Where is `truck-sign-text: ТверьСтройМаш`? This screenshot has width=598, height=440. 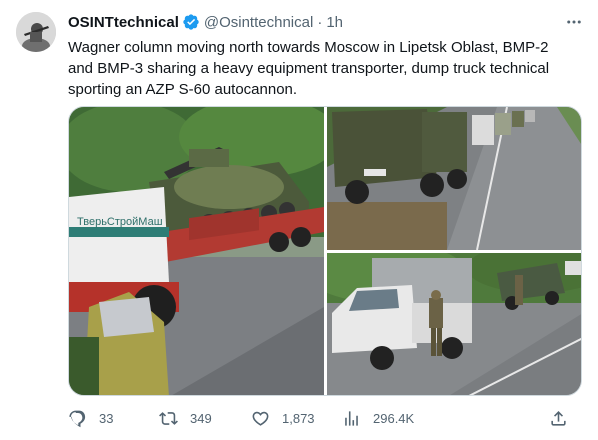 truck-sign-text: ТверьСтройМаш is located at coordinates (120, 222).